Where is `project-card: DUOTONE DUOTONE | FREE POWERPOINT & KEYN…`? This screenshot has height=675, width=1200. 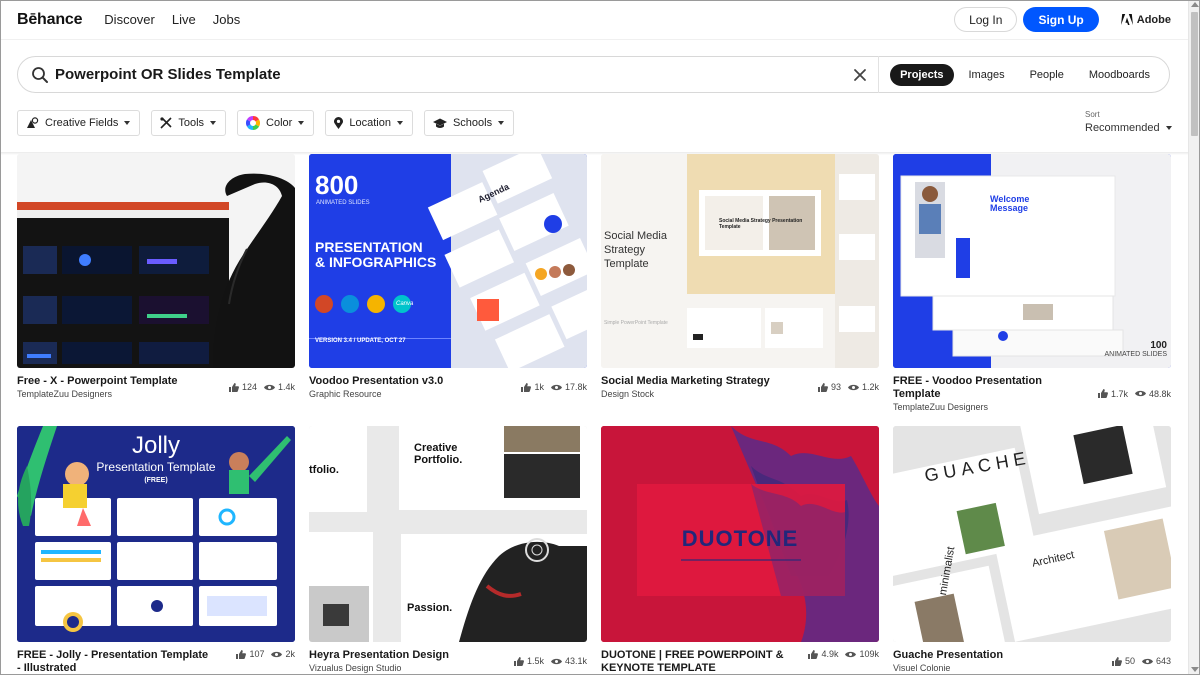
project-card: DUOTONE DUOTONE | FREE POWERPOINT & KEYN… is located at coordinates (740, 550).